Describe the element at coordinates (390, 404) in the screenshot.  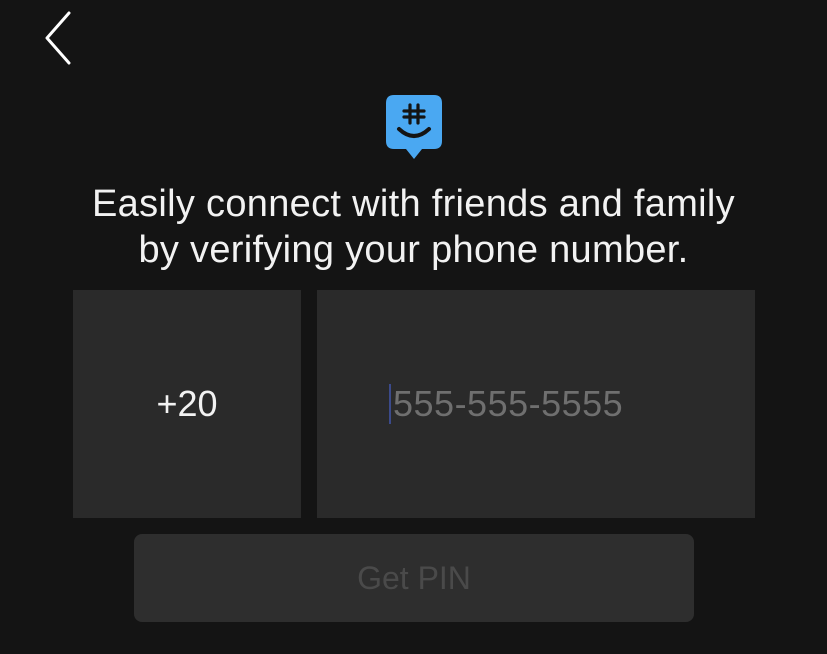
I see `text-caret` at that location.